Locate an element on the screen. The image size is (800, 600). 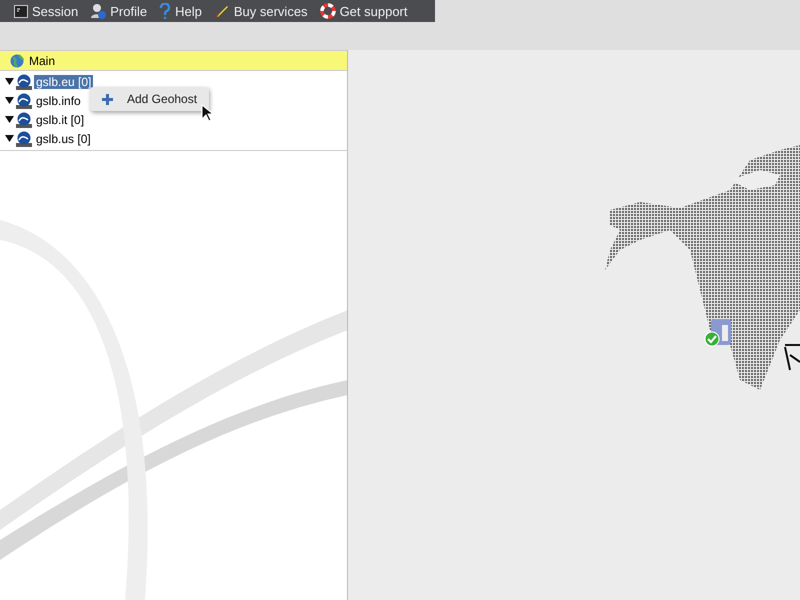
menu-item: Add Geohost is located at coordinates (150, 99).